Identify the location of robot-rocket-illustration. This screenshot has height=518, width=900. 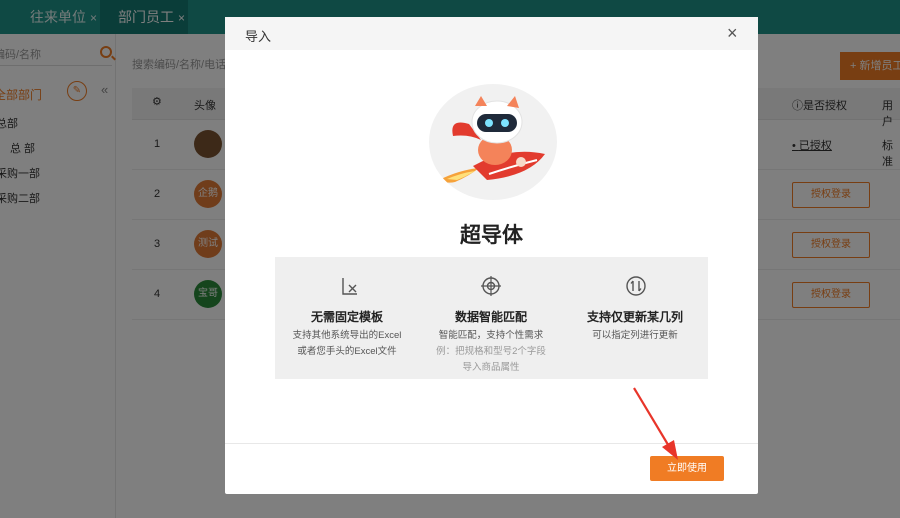
(493, 142).